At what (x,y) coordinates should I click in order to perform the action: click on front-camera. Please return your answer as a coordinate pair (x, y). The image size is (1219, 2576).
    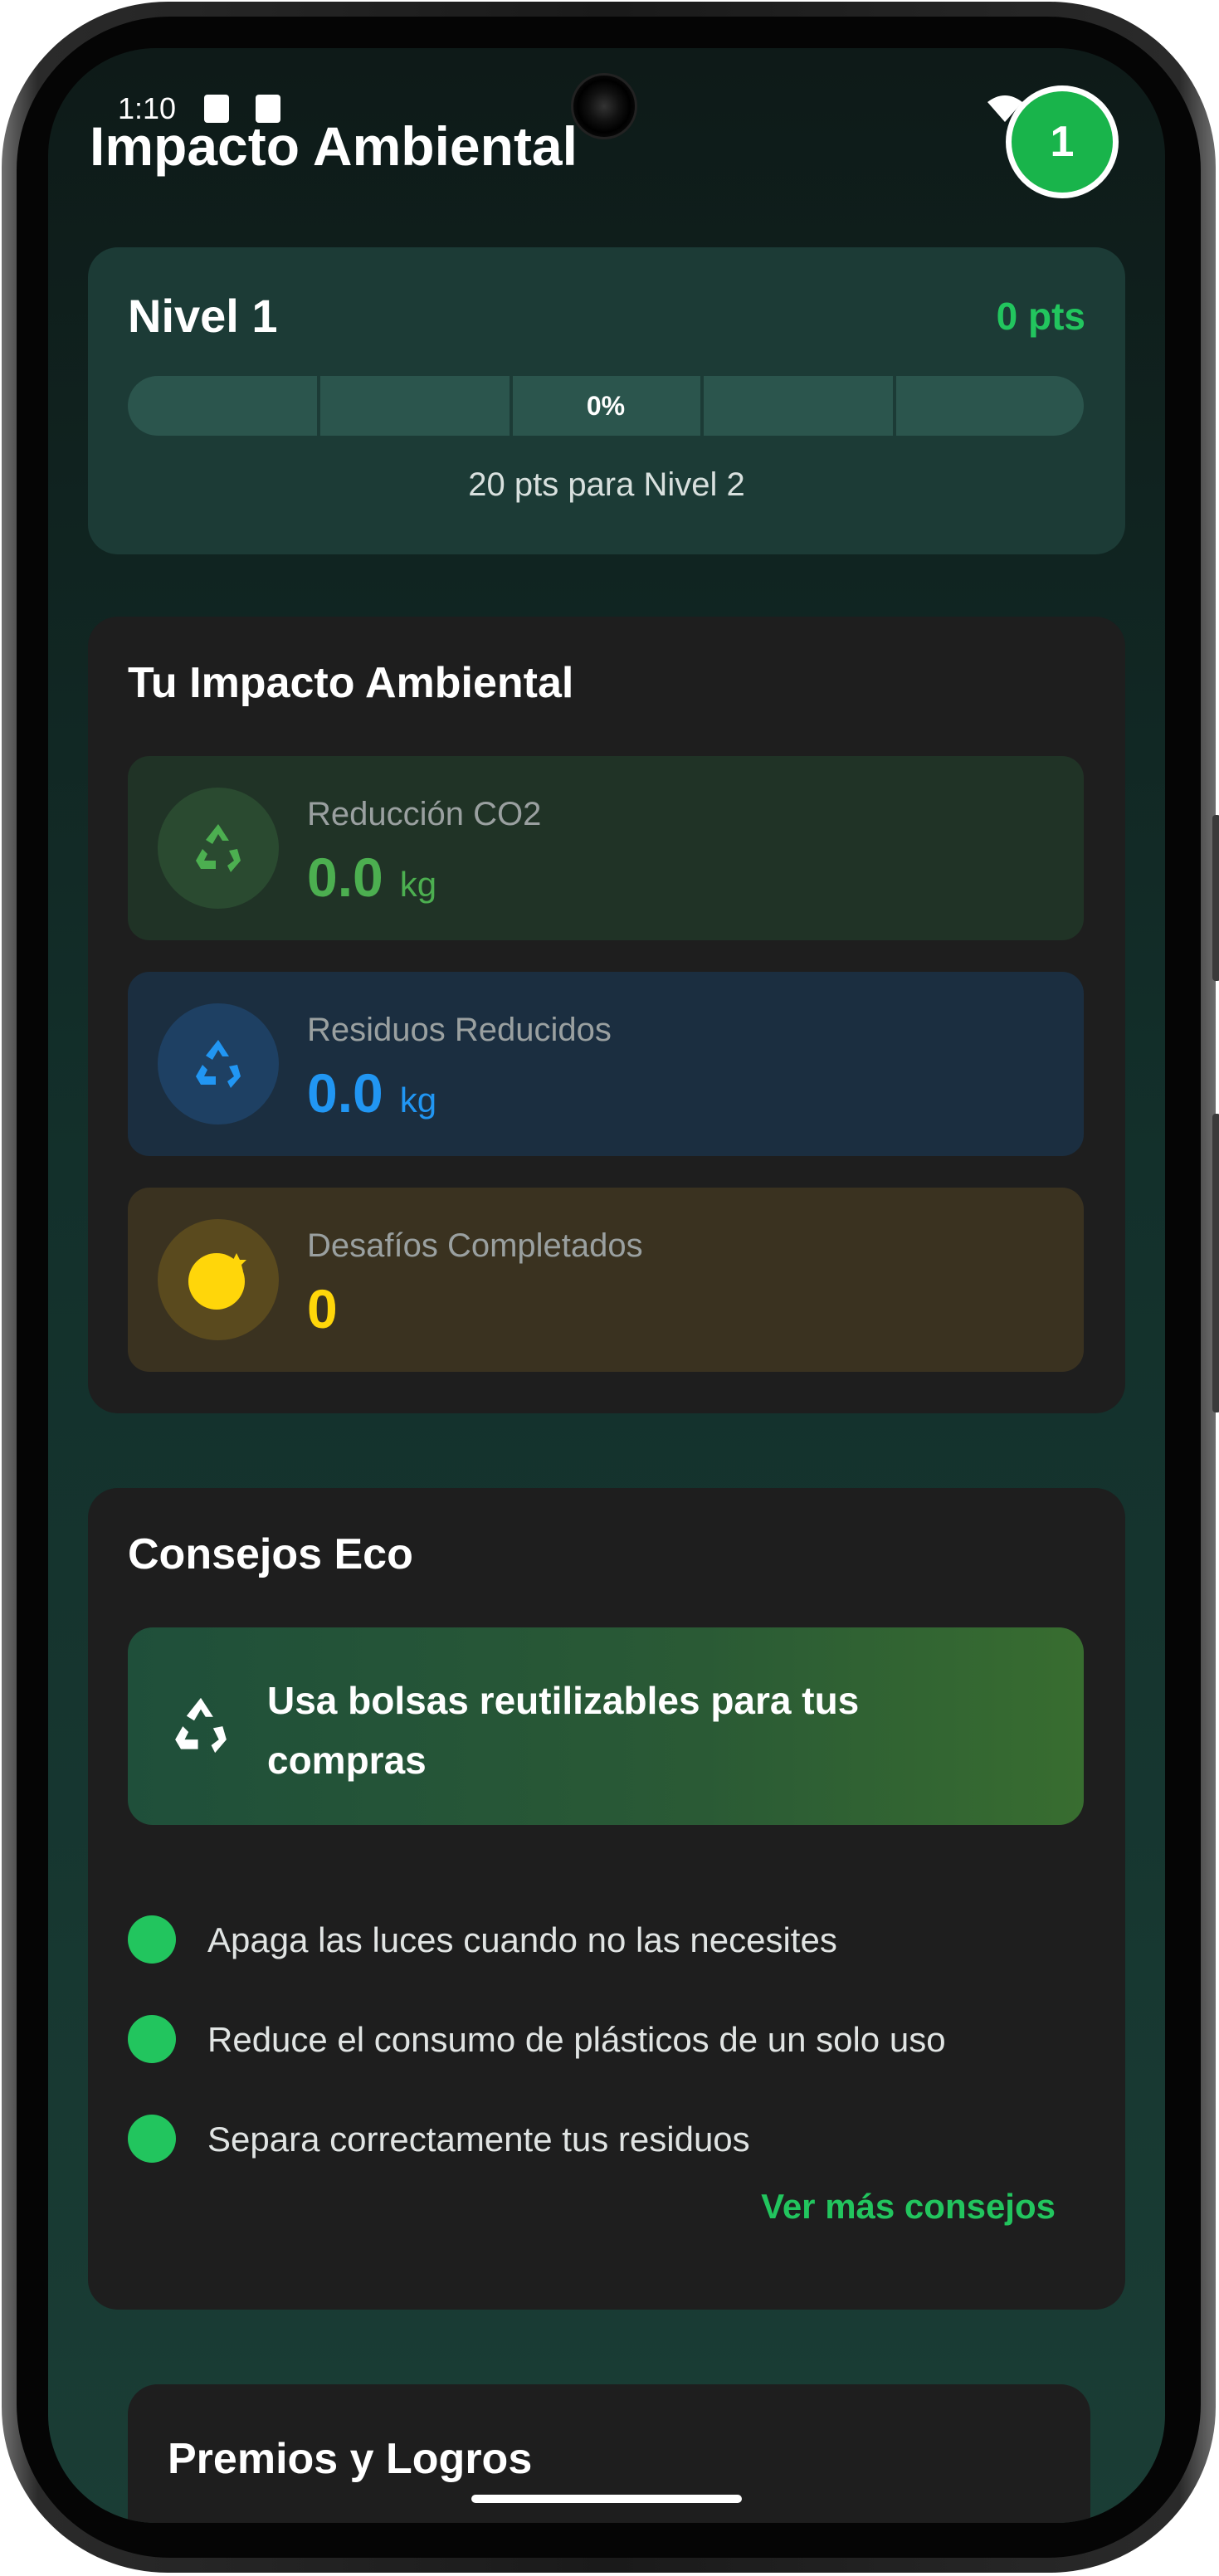
    Looking at the image, I should click on (604, 106).